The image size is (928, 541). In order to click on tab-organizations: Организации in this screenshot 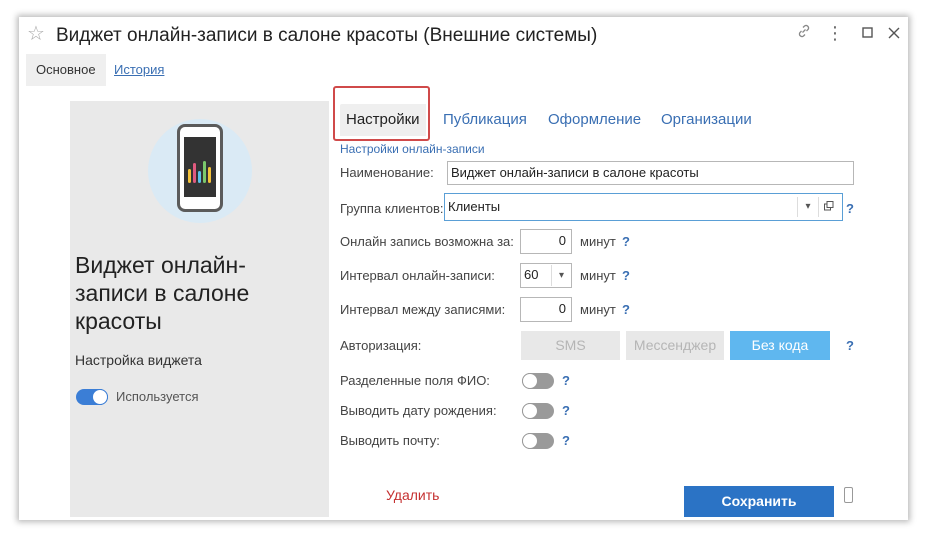, I will do `click(706, 120)`.